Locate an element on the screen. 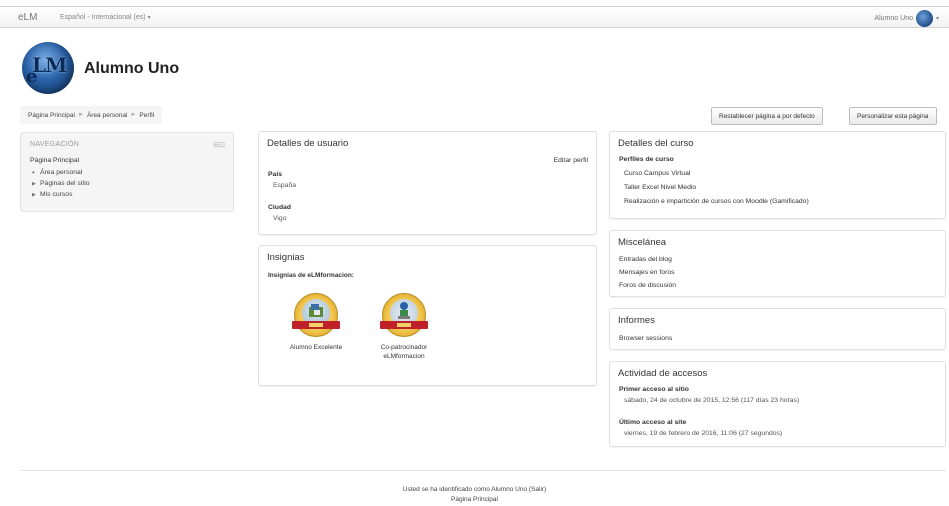 This screenshot has height=506, width=949. reports-card: Informes Browser sessions is located at coordinates (777, 329).